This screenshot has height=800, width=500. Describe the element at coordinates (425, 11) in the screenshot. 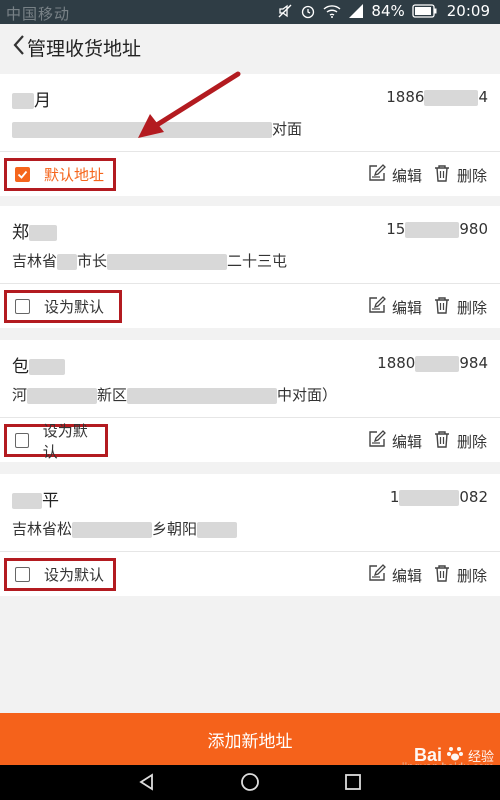

I see `battery-icon` at that location.